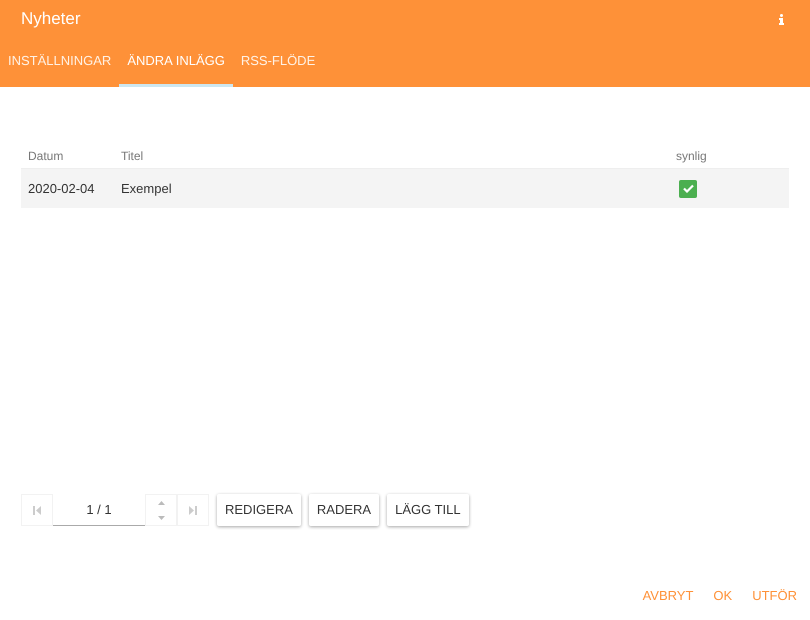  I want to click on tab: RSS-FLÖDE, so click(278, 62).